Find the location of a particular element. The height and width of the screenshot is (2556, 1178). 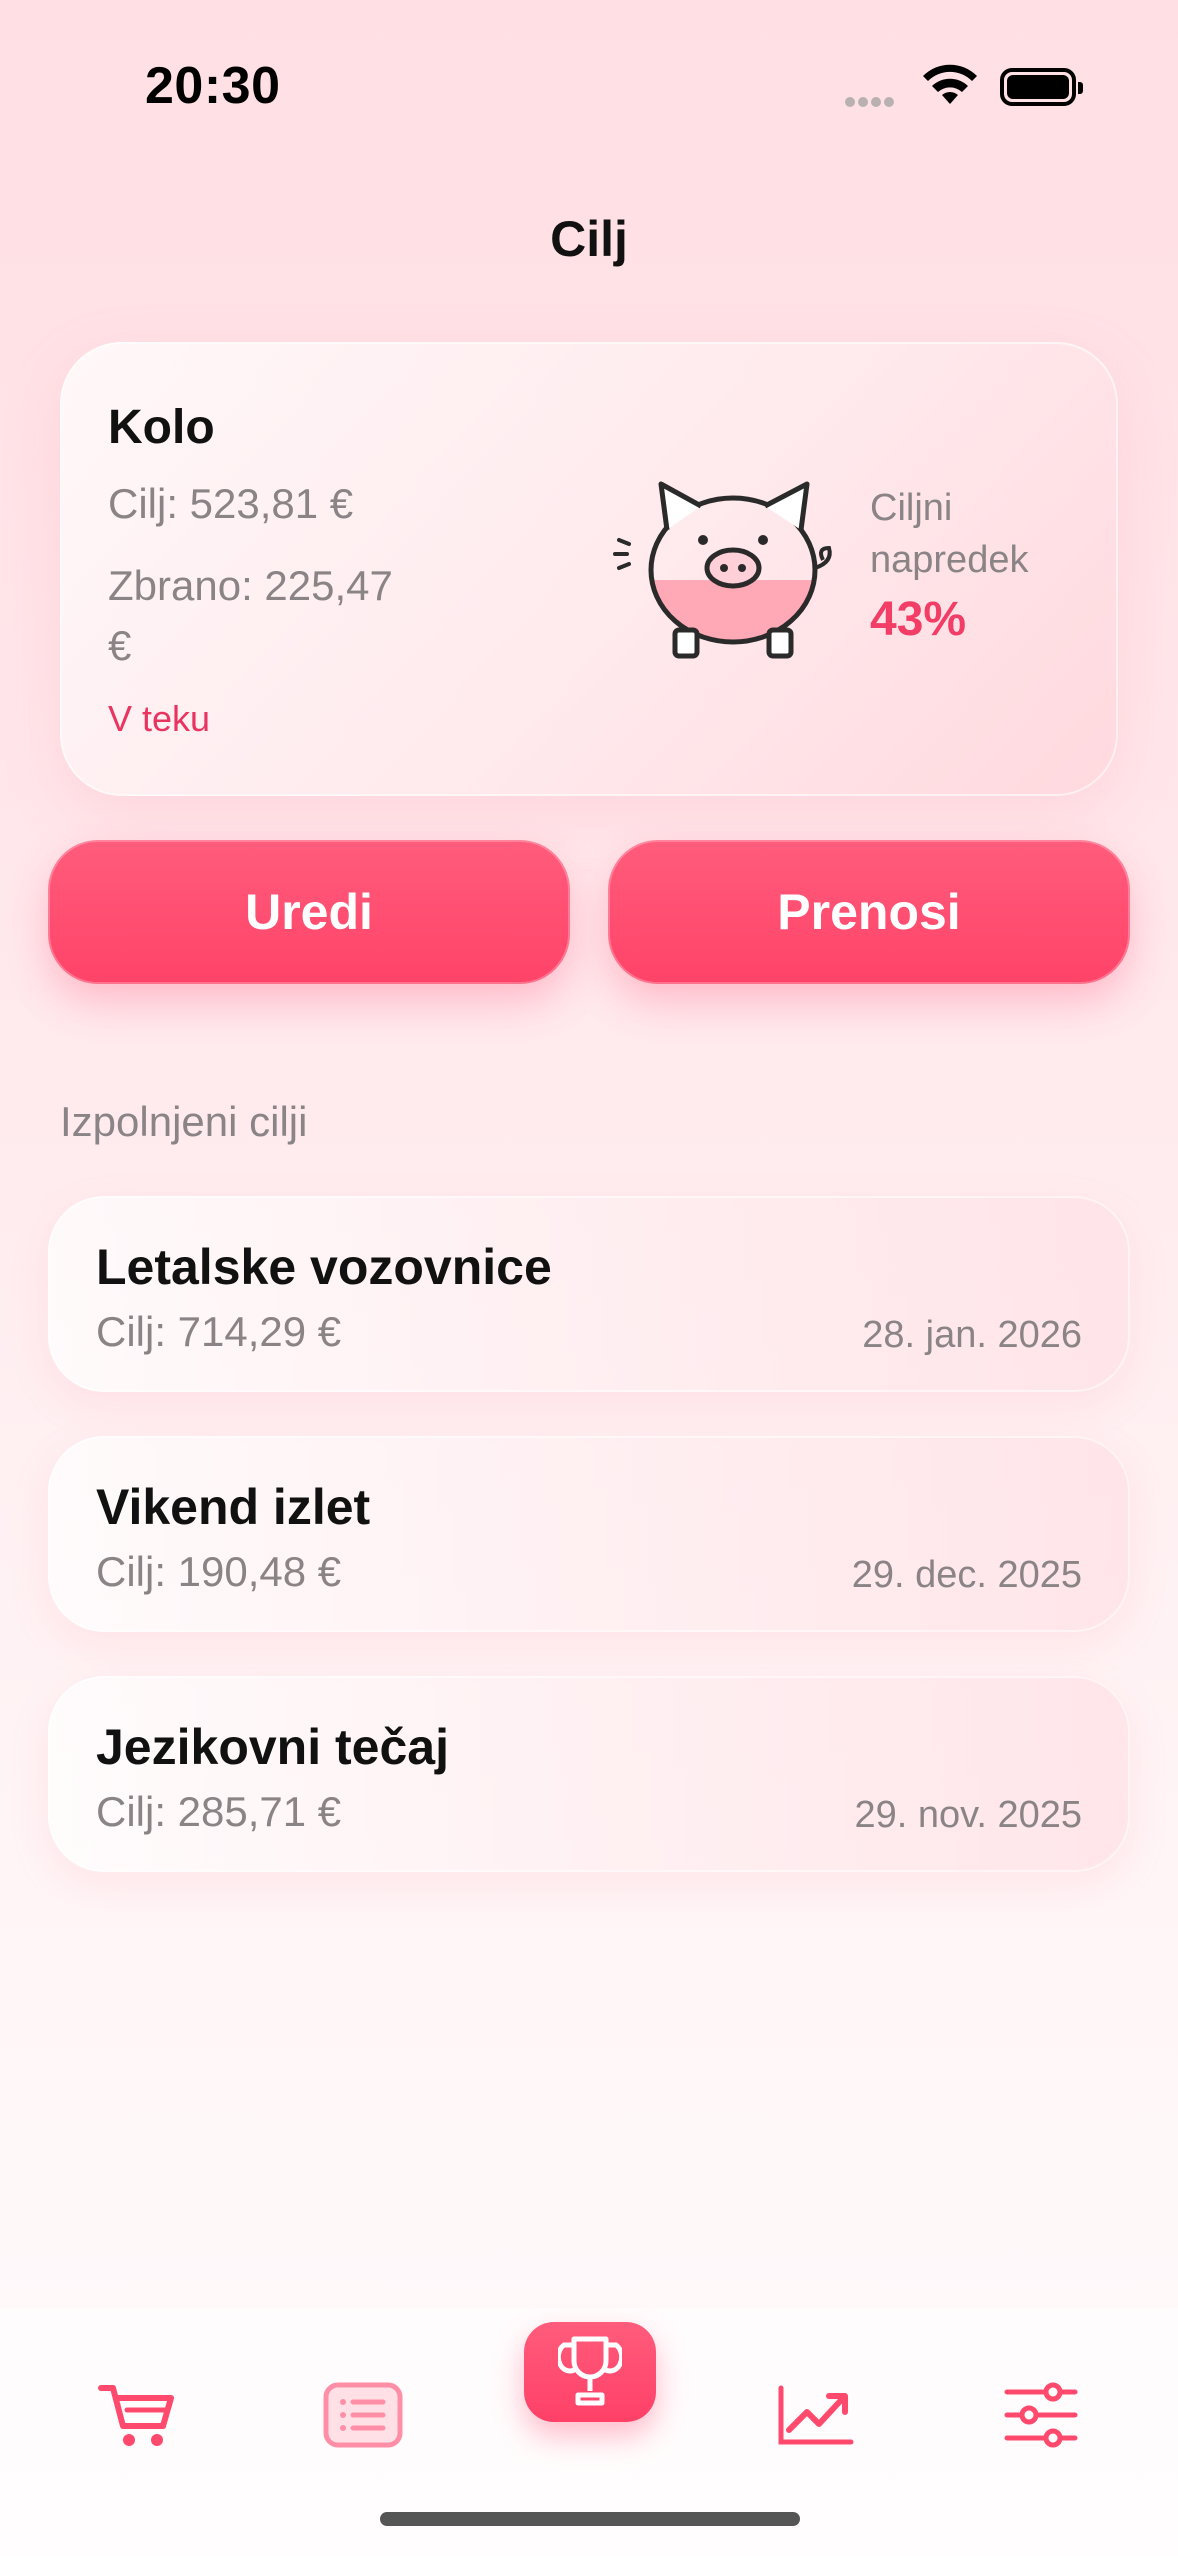

list-icon is located at coordinates (363, 2415).